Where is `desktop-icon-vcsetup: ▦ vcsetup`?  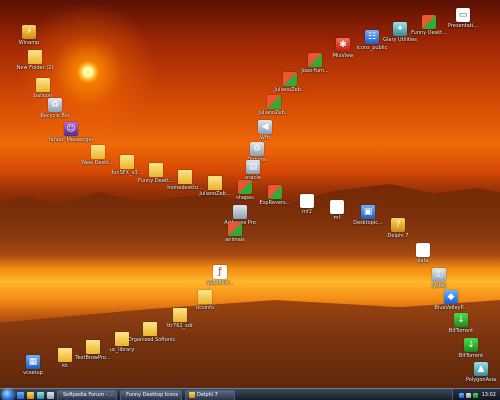
desktop-icon-vcsetup: ▦ vcsetup is located at coordinates (33, 365).